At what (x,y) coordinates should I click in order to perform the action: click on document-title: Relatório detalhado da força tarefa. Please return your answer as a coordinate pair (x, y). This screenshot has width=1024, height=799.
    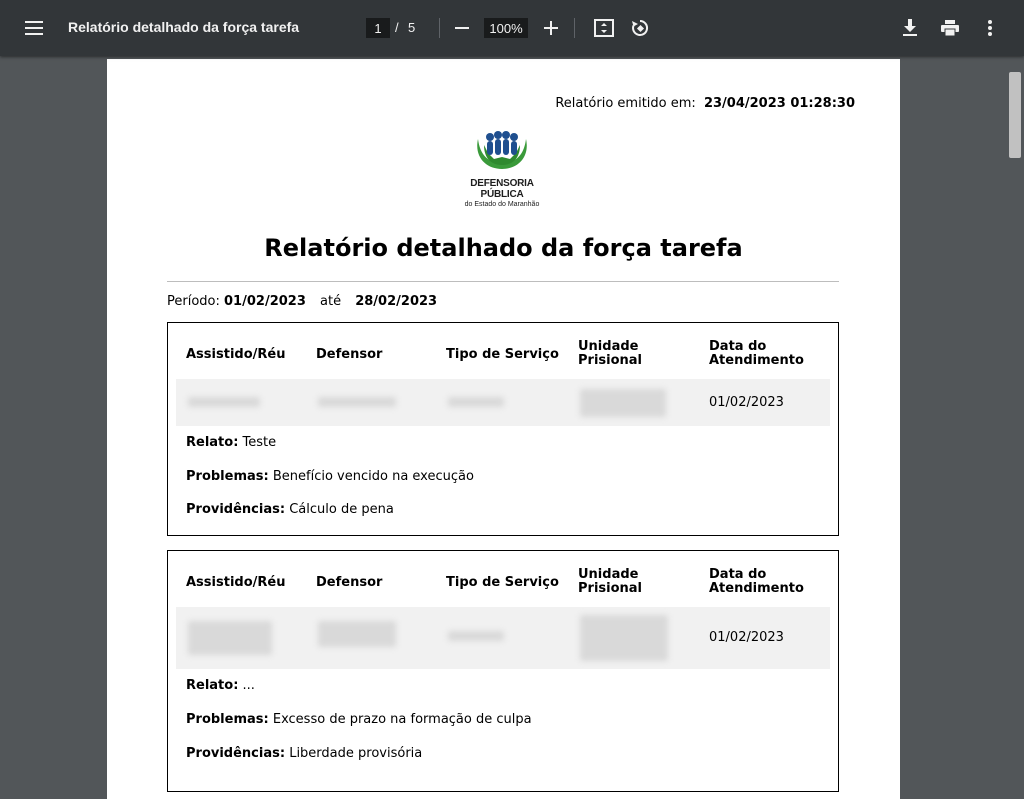
    Looking at the image, I should click on (184, 27).